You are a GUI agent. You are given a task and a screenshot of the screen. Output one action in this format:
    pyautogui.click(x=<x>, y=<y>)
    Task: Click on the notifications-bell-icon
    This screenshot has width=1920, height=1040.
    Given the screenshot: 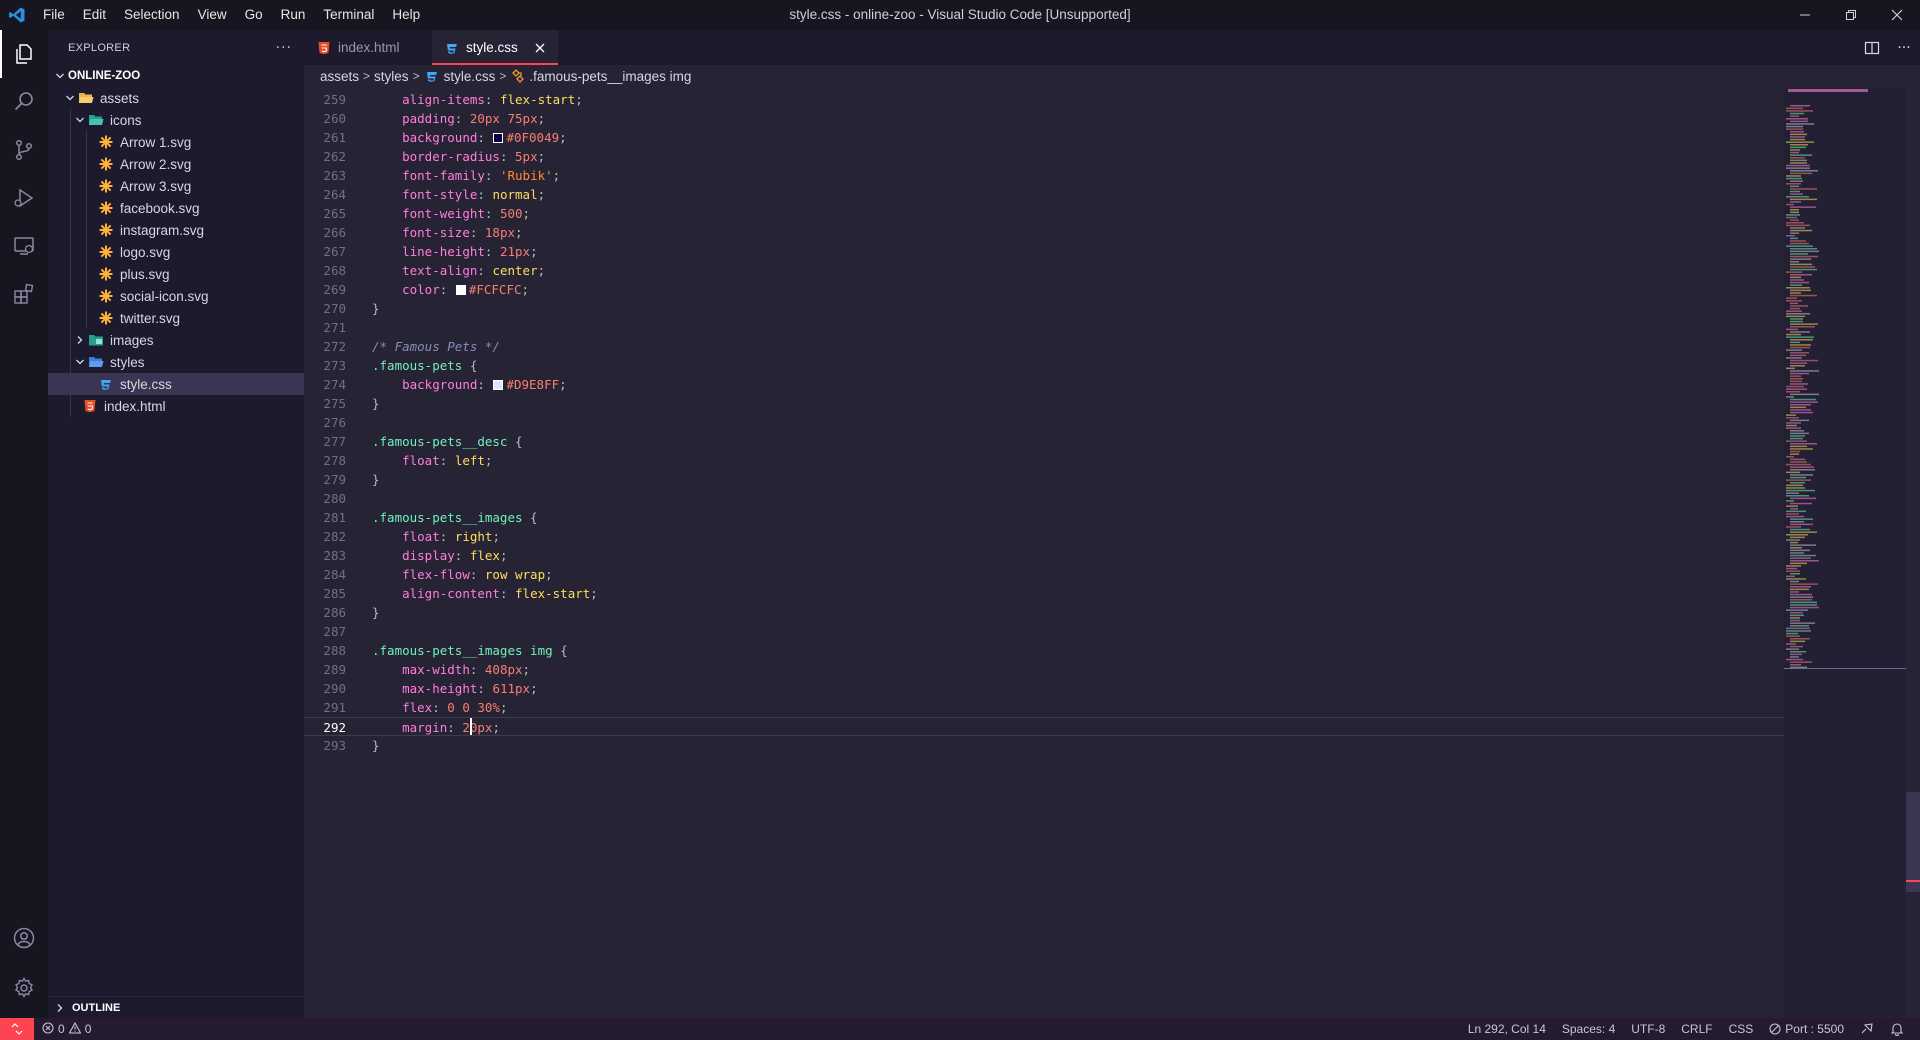 What is the action you would take?
    pyautogui.click(x=1897, y=1029)
    